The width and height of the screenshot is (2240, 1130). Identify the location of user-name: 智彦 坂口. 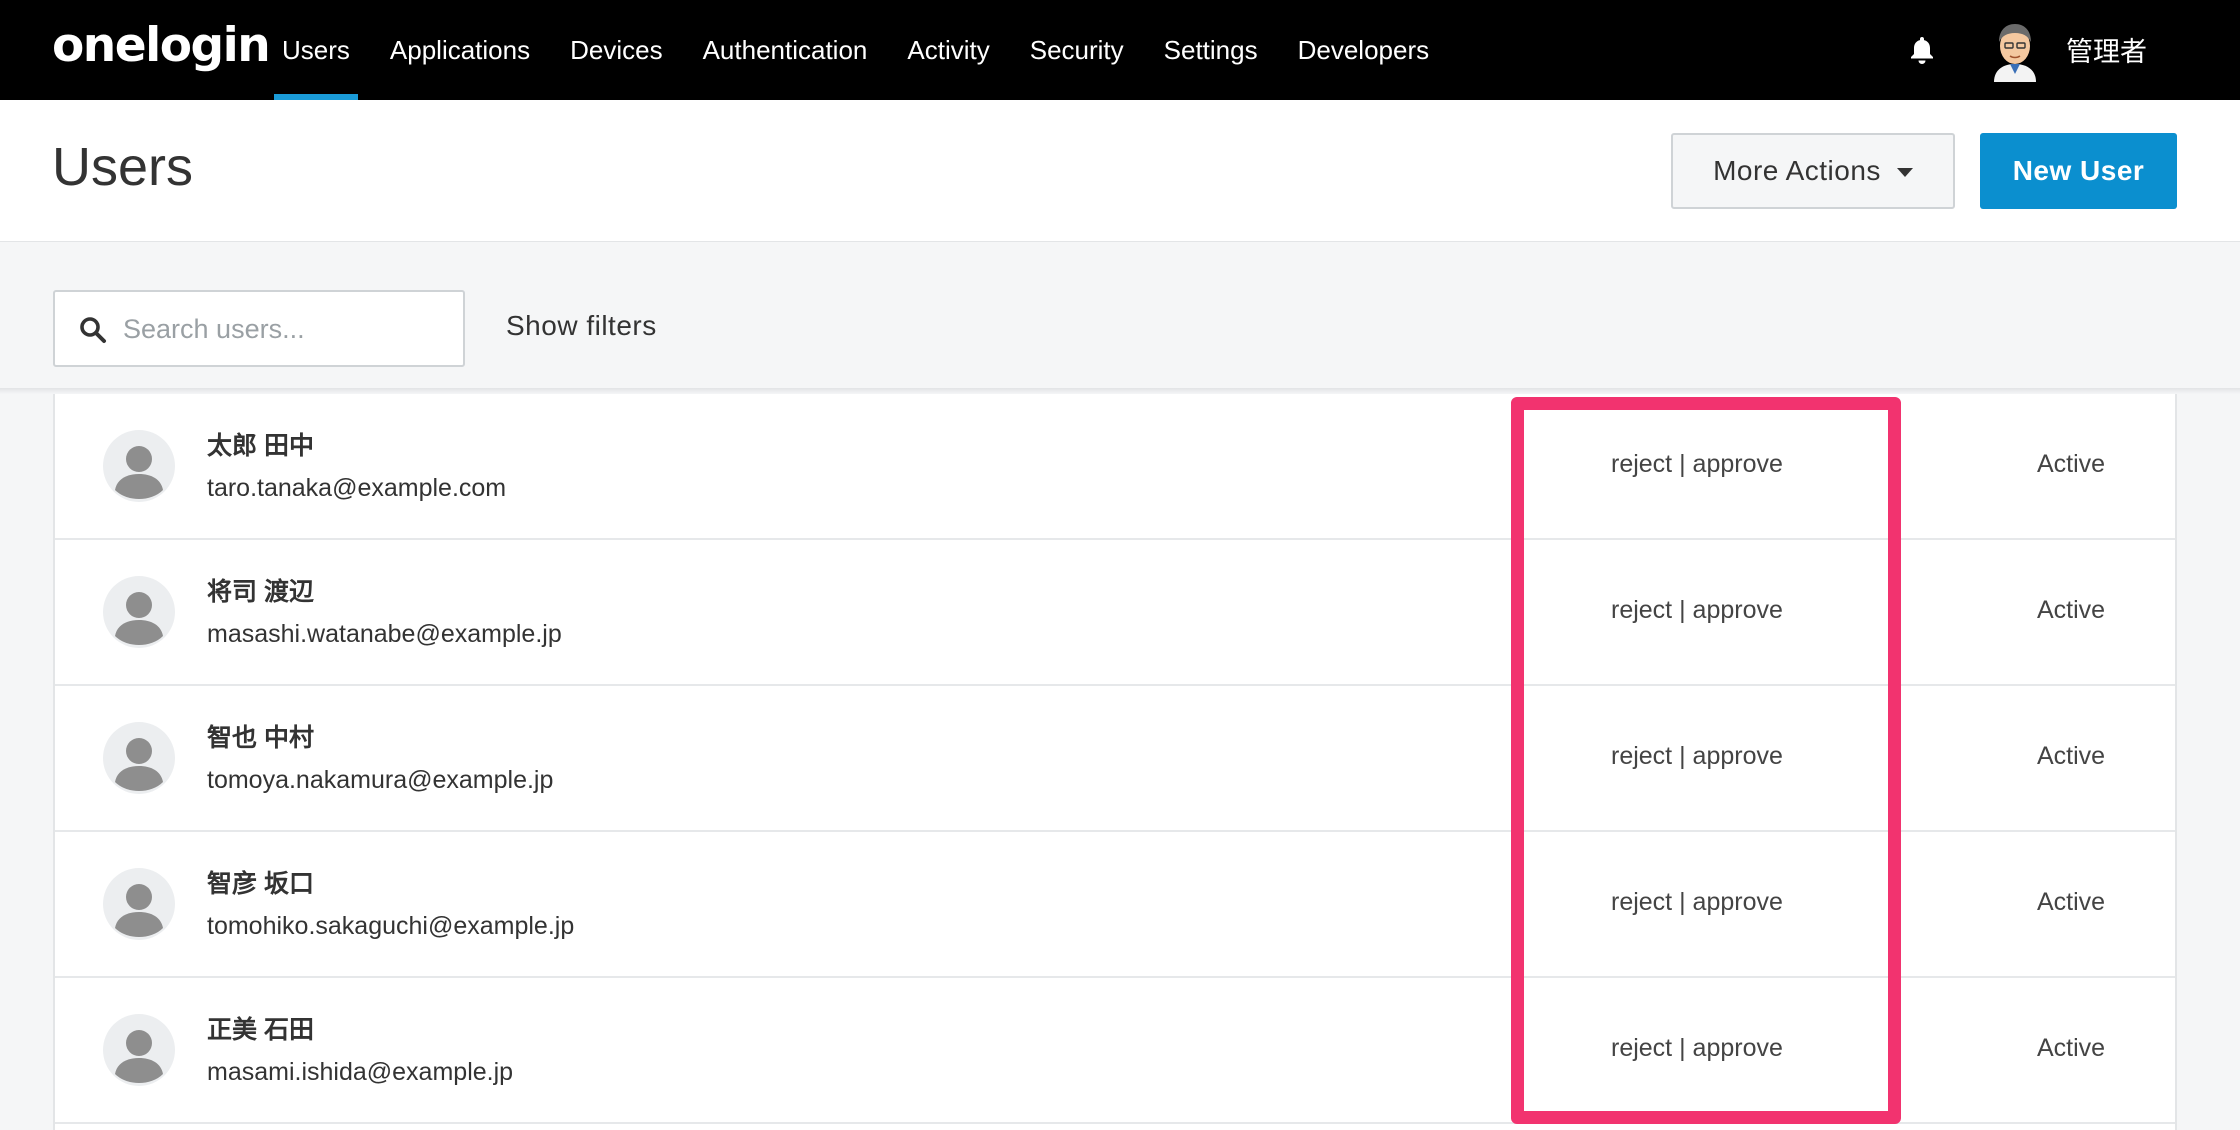
(260, 884).